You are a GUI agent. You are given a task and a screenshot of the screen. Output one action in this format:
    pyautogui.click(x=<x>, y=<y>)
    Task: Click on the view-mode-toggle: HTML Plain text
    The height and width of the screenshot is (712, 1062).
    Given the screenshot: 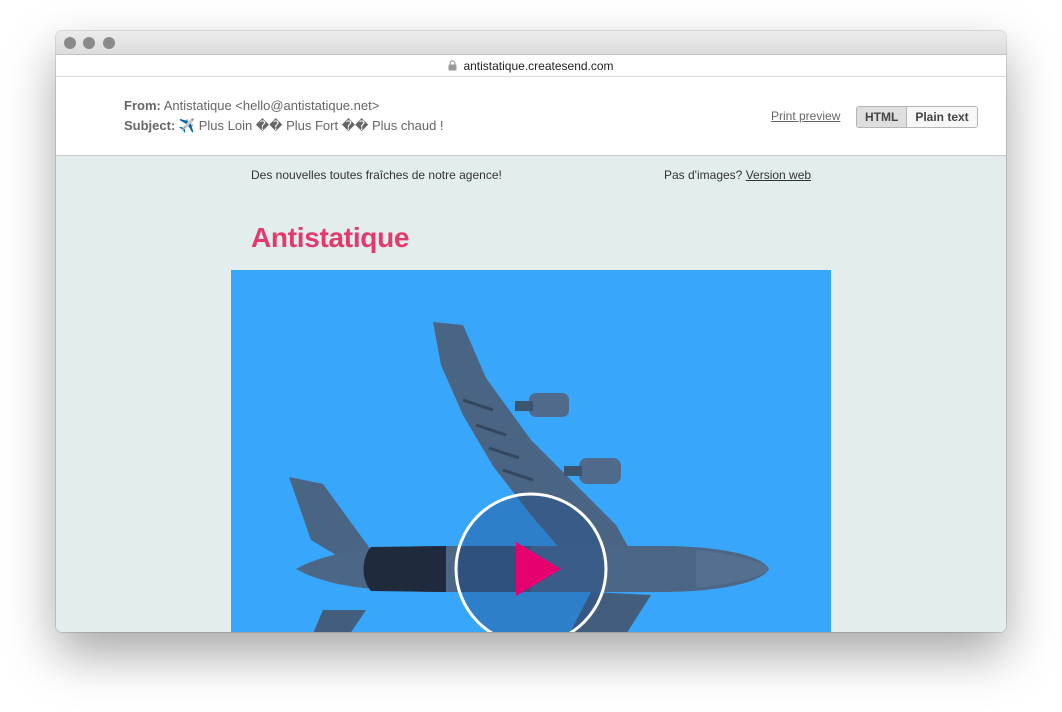 What is the action you would take?
    pyautogui.click(x=917, y=117)
    